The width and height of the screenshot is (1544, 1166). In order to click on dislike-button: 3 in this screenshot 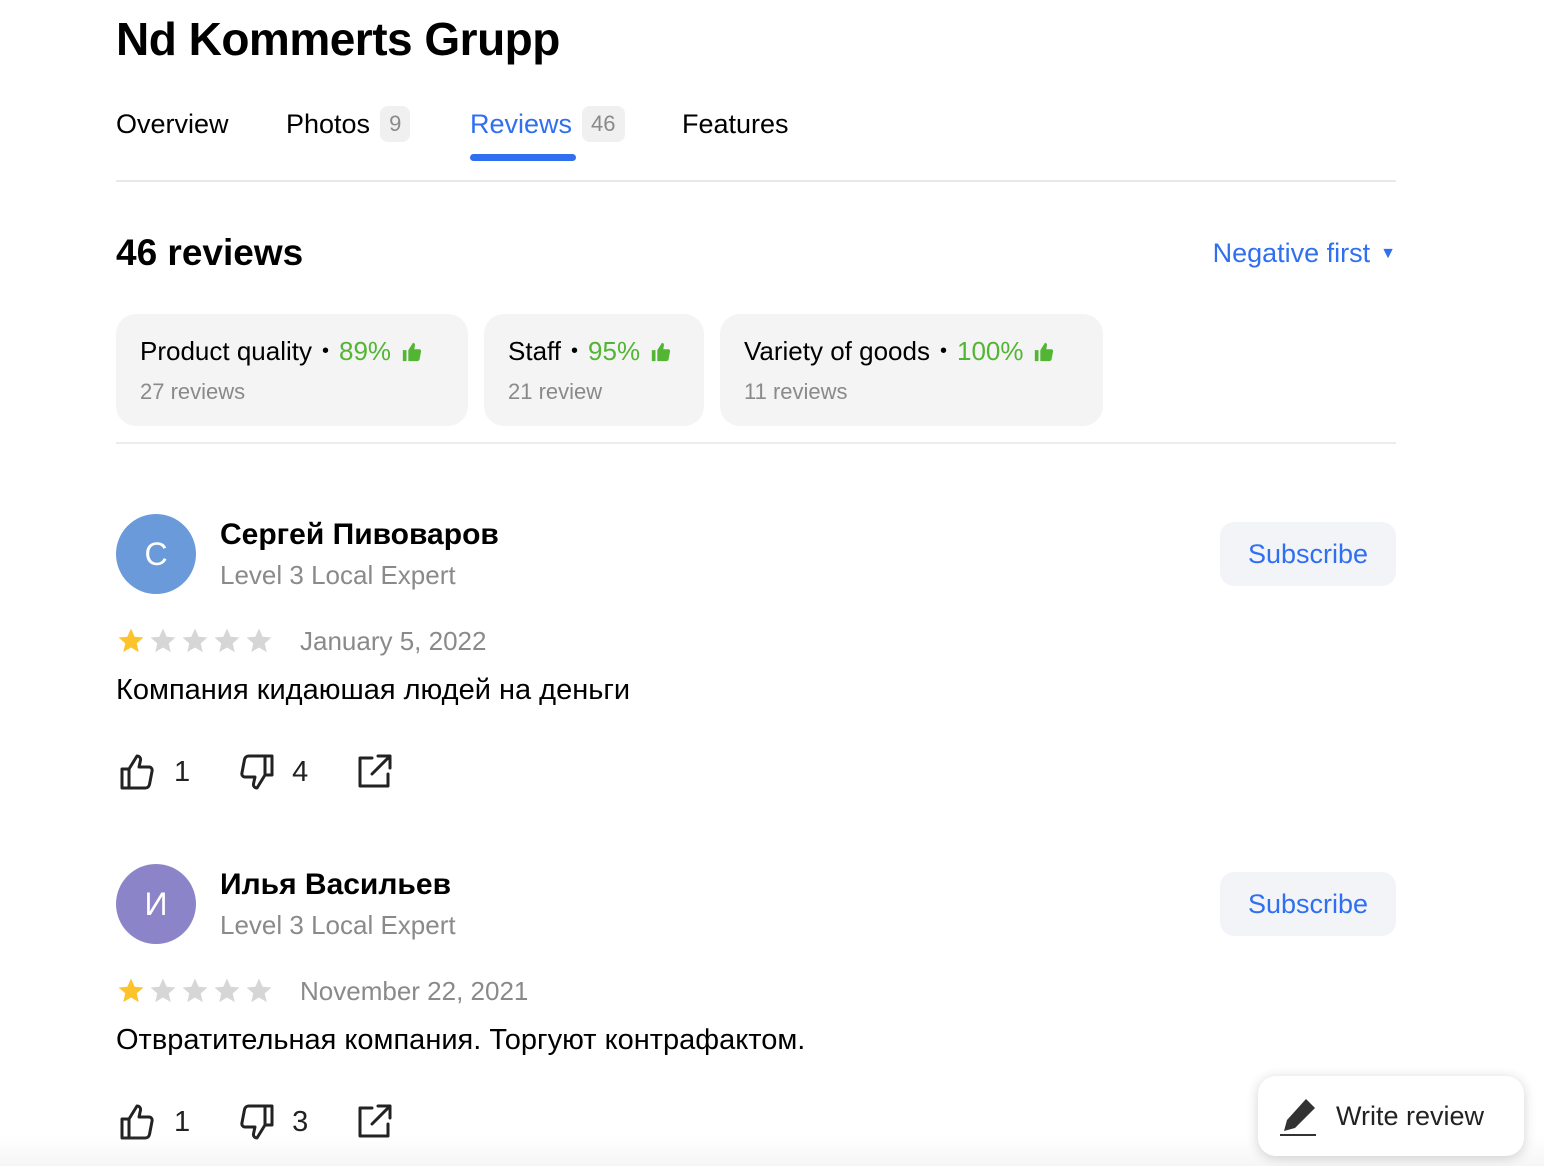, I will do `click(271, 1122)`.